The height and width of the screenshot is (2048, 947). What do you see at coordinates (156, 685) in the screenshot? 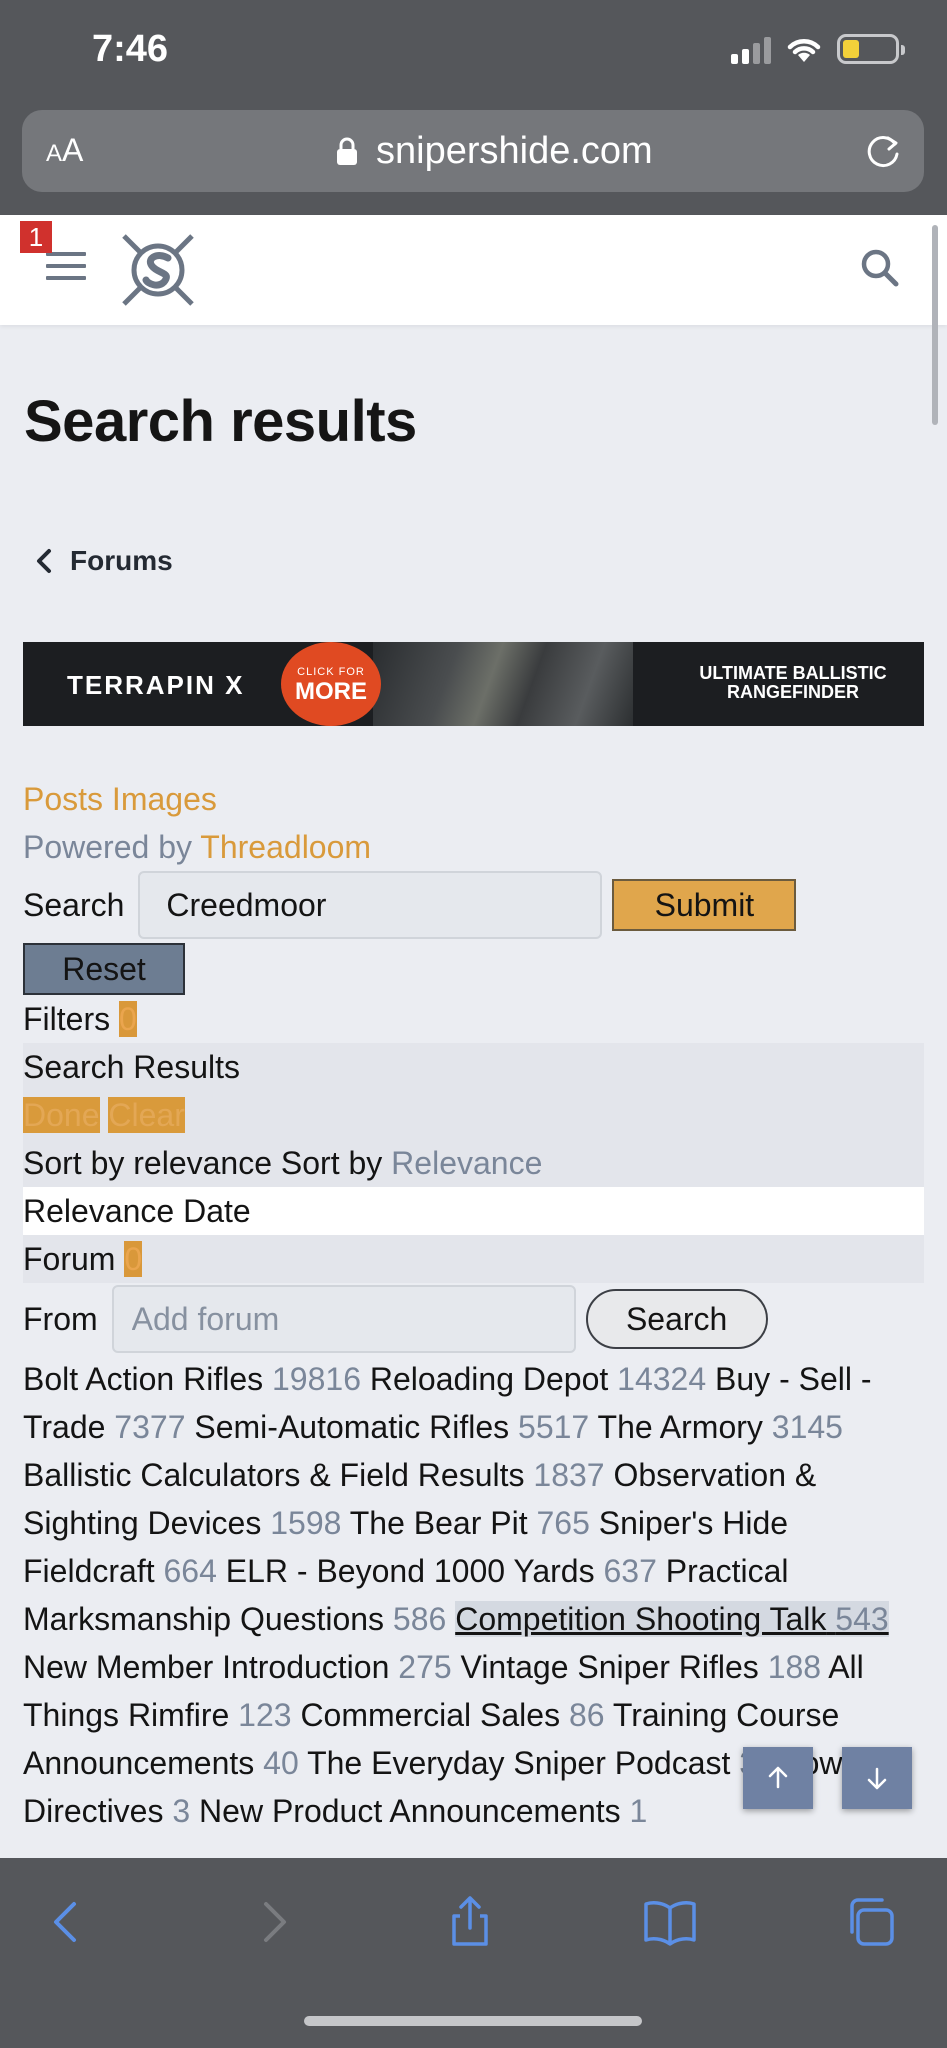
I see `banner-brand: TERRAPIN X` at bounding box center [156, 685].